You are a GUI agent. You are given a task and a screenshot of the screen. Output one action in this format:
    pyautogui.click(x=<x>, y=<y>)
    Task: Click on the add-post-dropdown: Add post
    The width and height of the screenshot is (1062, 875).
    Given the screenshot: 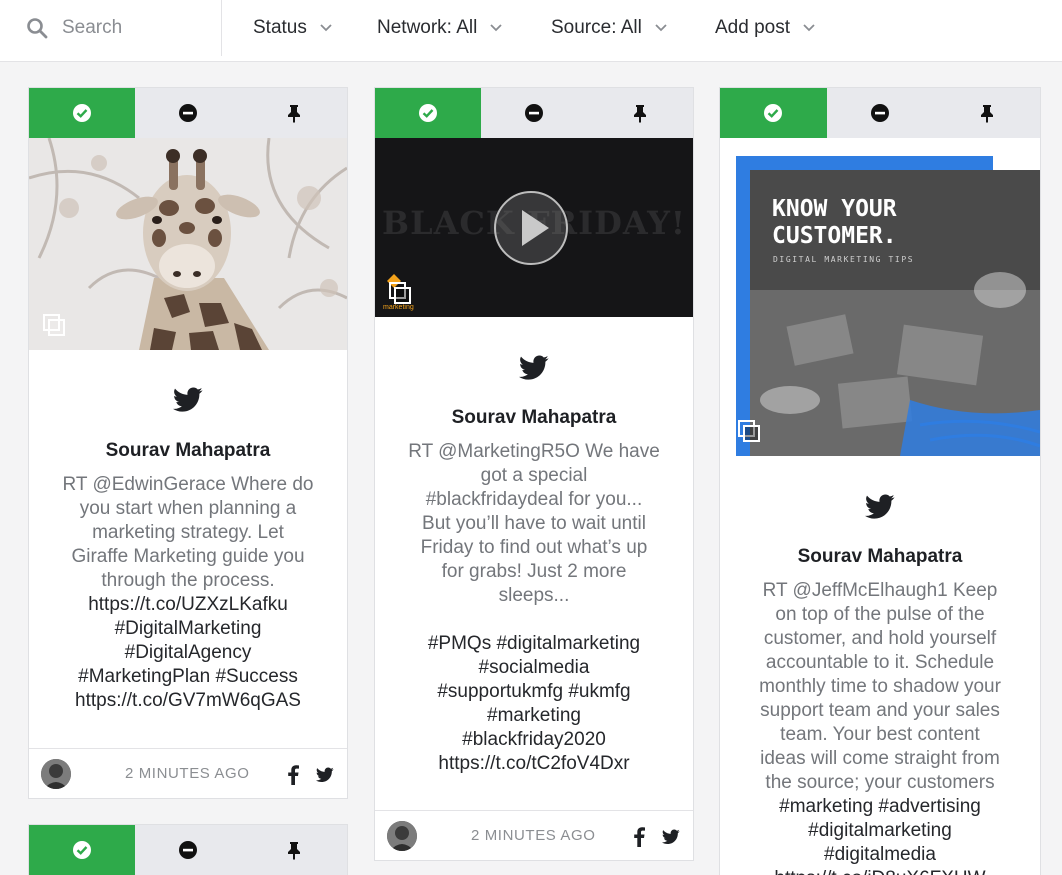 What is the action you would take?
    pyautogui.click(x=765, y=28)
    